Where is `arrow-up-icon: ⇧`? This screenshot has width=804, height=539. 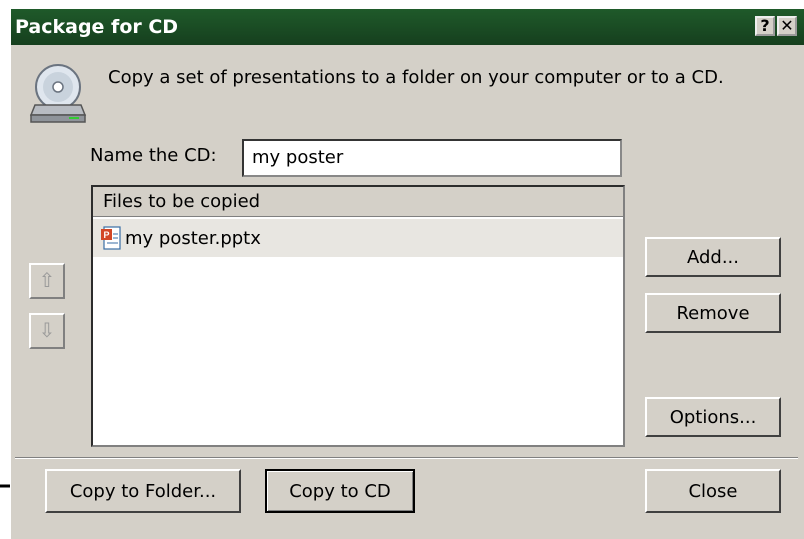 arrow-up-icon: ⇧ is located at coordinates (47, 280).